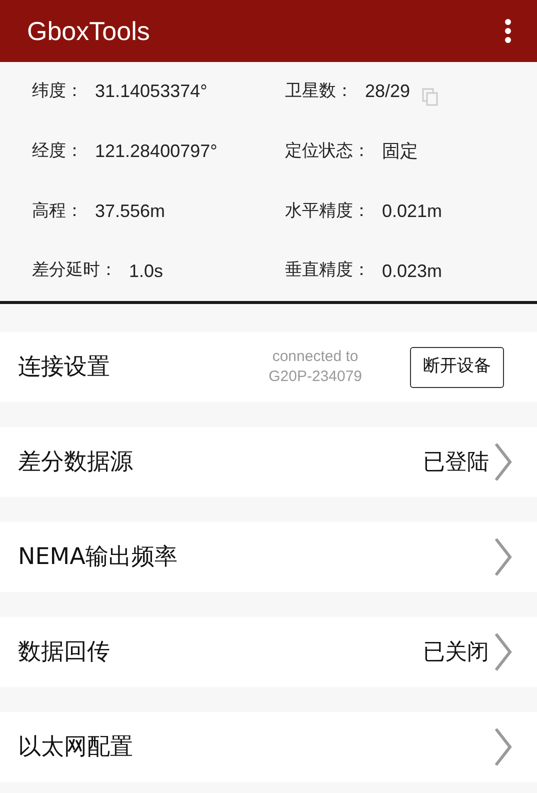  I want to click on status-label: 差分延时：, so click(74, 270).